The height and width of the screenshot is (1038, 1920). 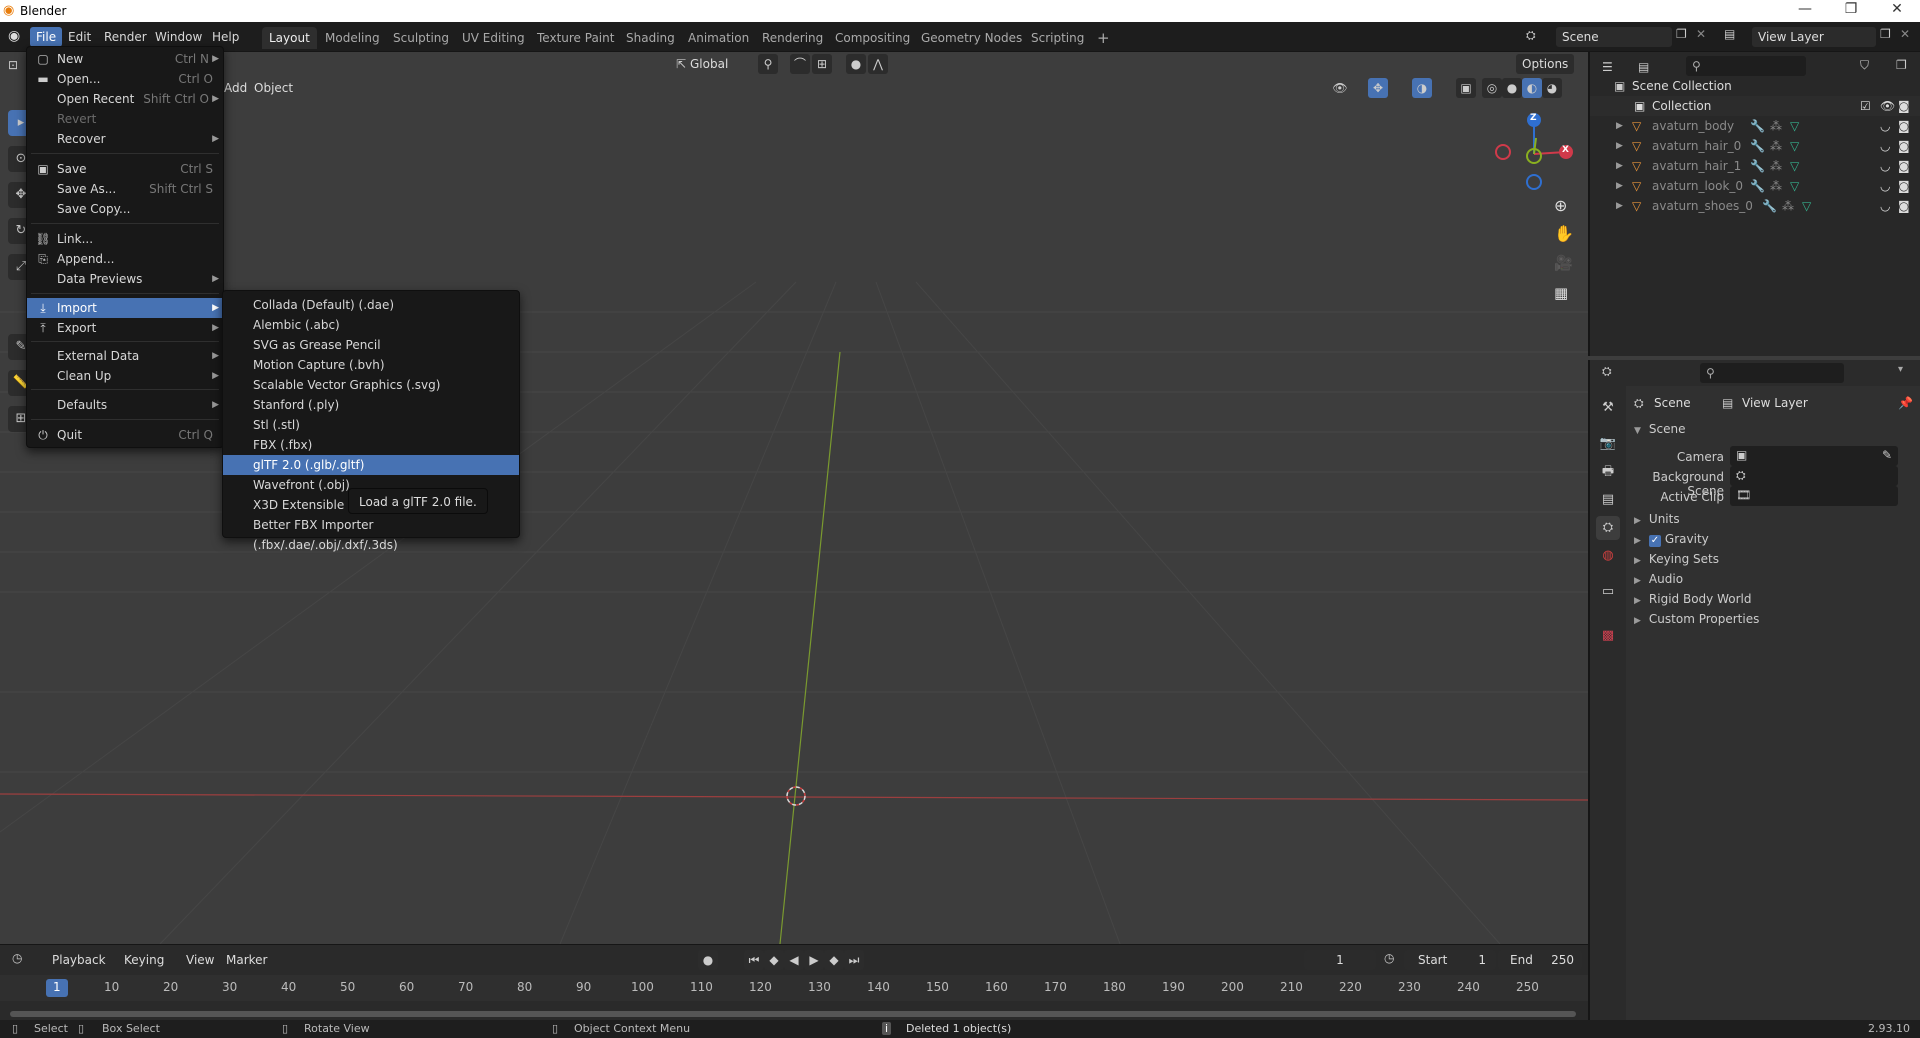 What do you see at coordinates (371, 325) in the screenshot?
I see `import-alembic: Alembic (.abc)` at bounding box center [371, 325].